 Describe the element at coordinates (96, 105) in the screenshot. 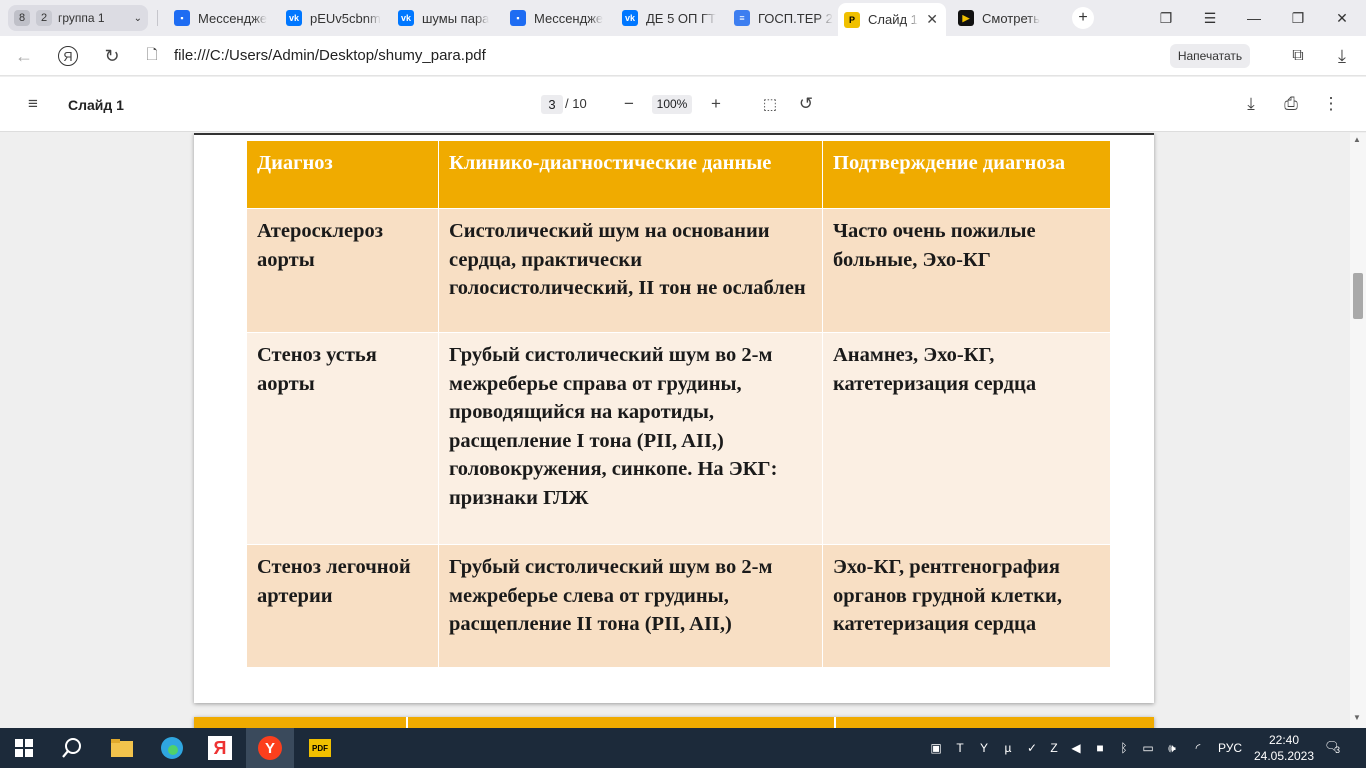

I see `document-title: Слайд 1` at that location.